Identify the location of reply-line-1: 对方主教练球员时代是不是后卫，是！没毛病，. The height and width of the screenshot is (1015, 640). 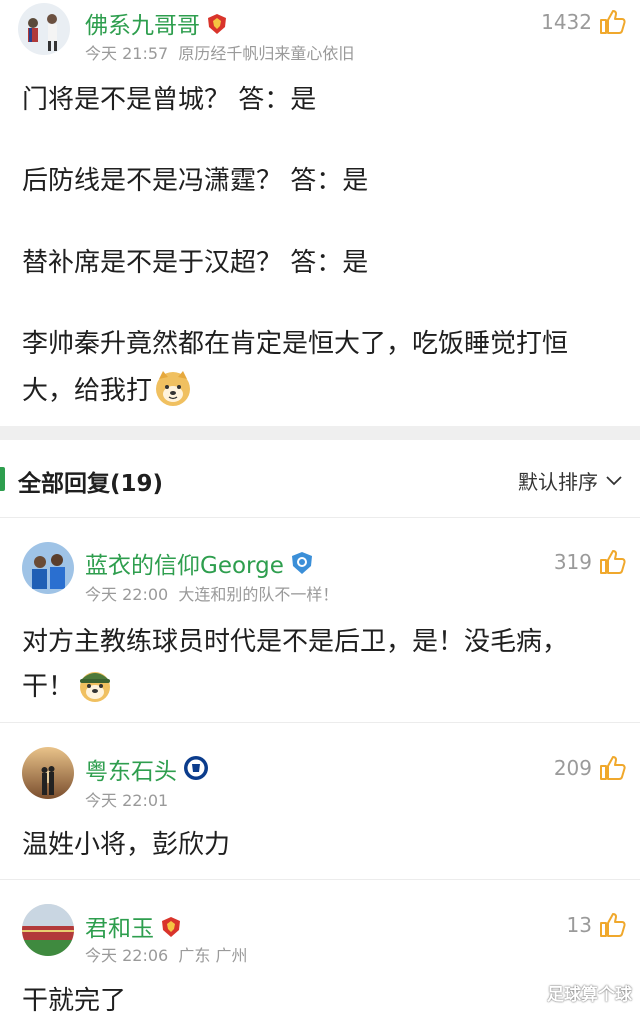
(295, 642).